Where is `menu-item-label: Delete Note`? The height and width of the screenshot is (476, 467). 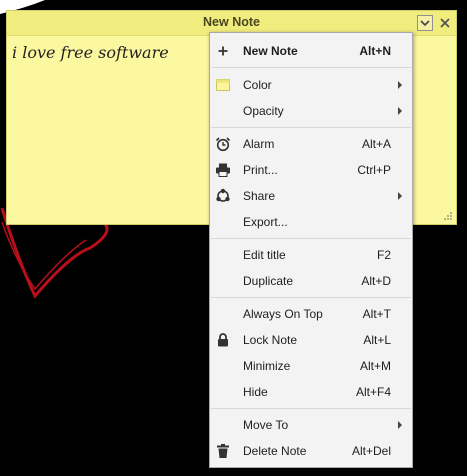 menu-item-label: Delete Note is located at coordinates (275, 451).